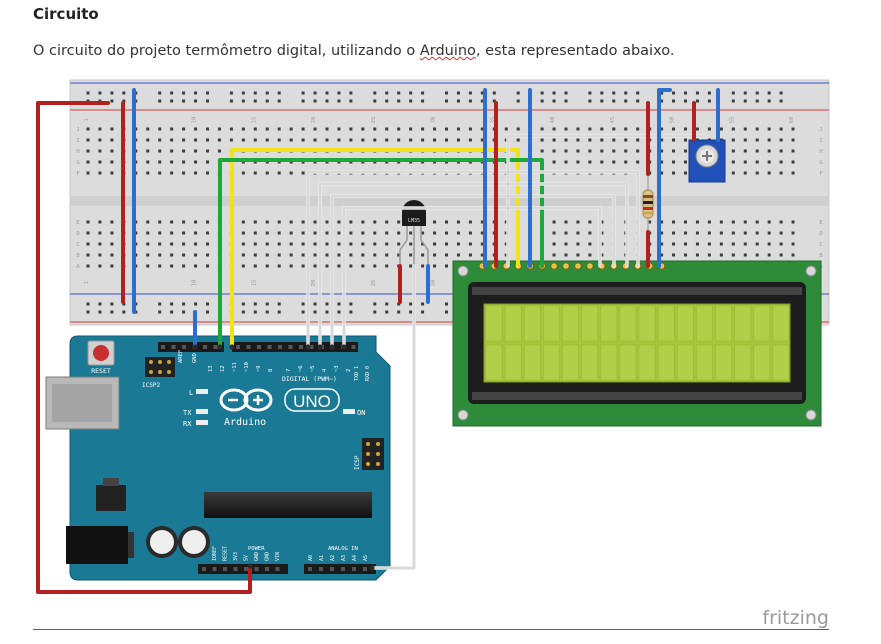  What do you see at coordinates (278, 556) in the screenshot?
I see `power-pin-label: VIN` at bounding box center [278, 556].